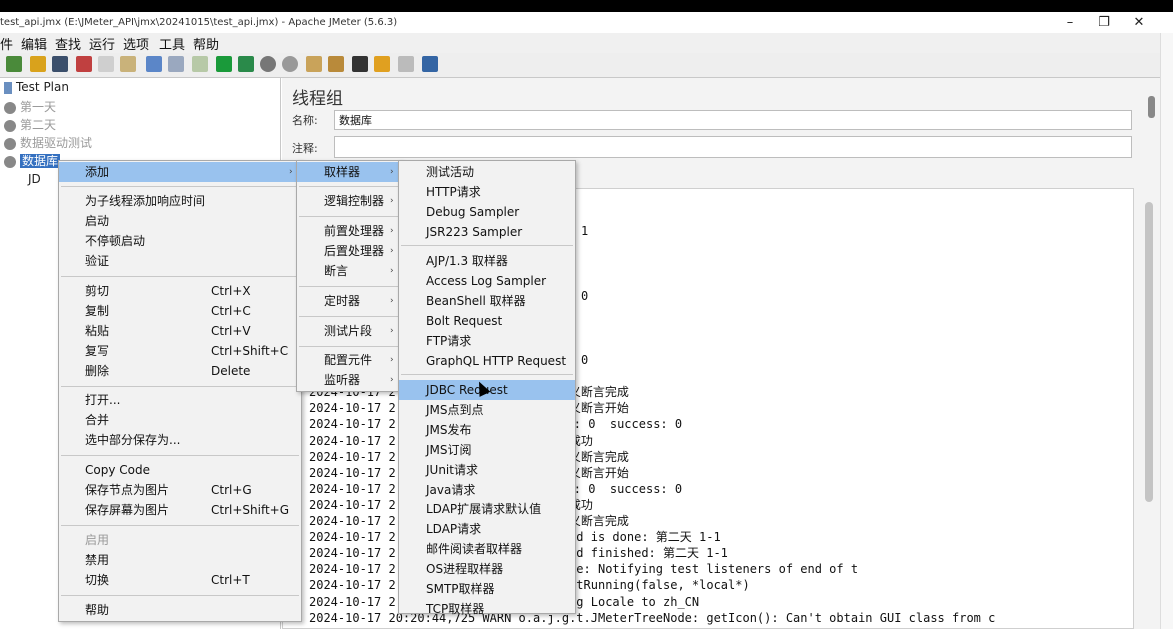 Image resolution: width=1173 pixels, height=629 pixels. I want to click on tree-item-data-driven: 数据驱动测试, so click(48, 142).